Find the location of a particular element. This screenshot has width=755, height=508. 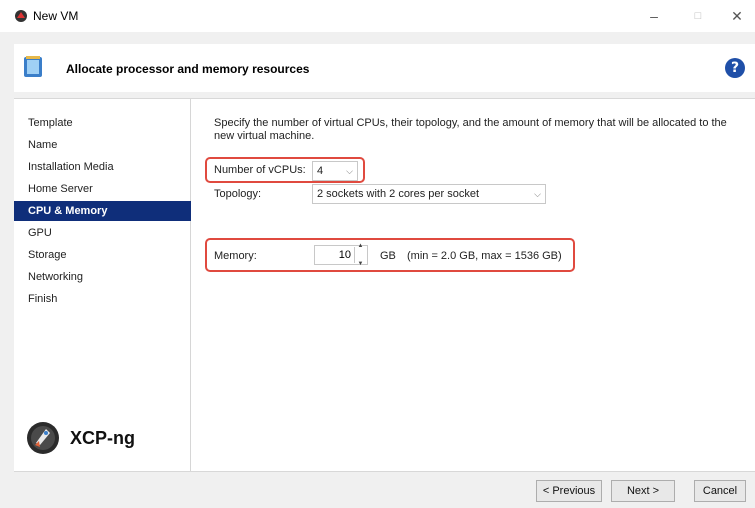

sidebar-item-installation-media: Installation Media is located at coordinates (102, 167).